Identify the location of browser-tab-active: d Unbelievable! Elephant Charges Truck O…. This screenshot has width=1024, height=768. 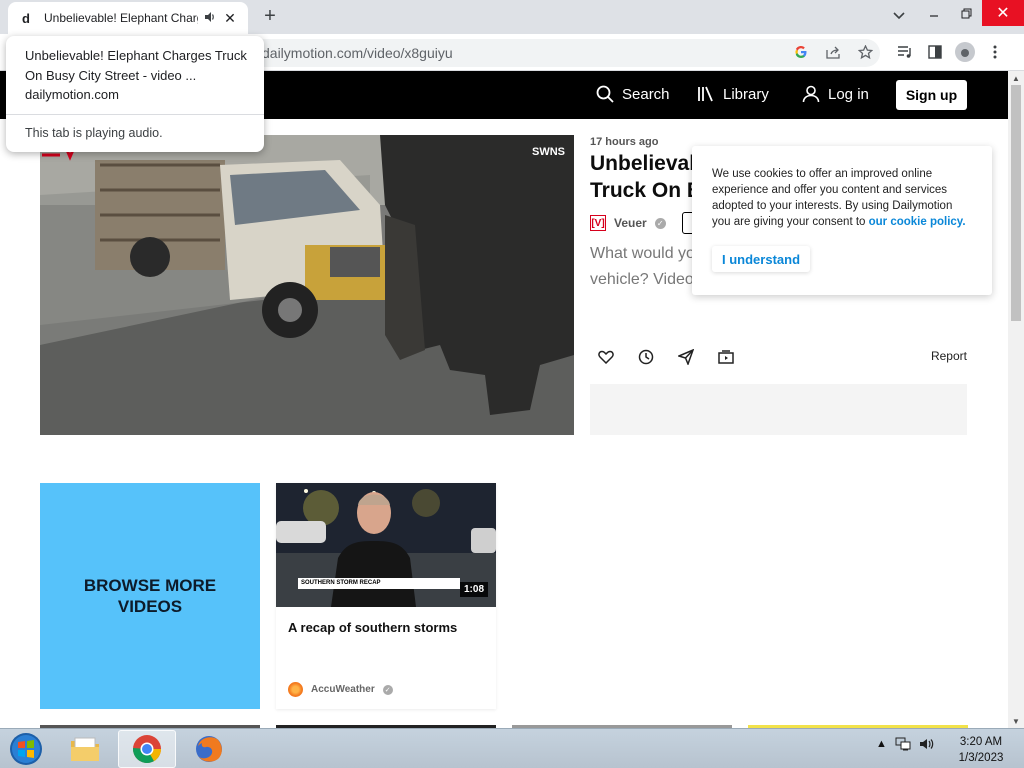
(128, 18).